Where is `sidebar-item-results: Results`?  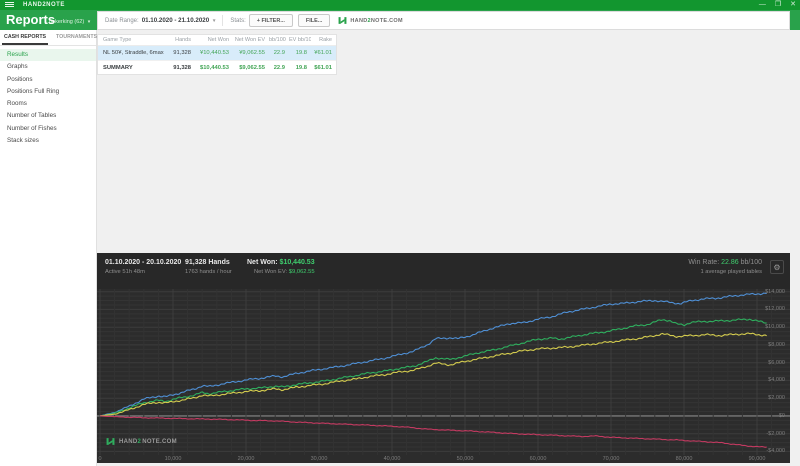
sidebar-item-results: Results is located at coordinates (48, 55).